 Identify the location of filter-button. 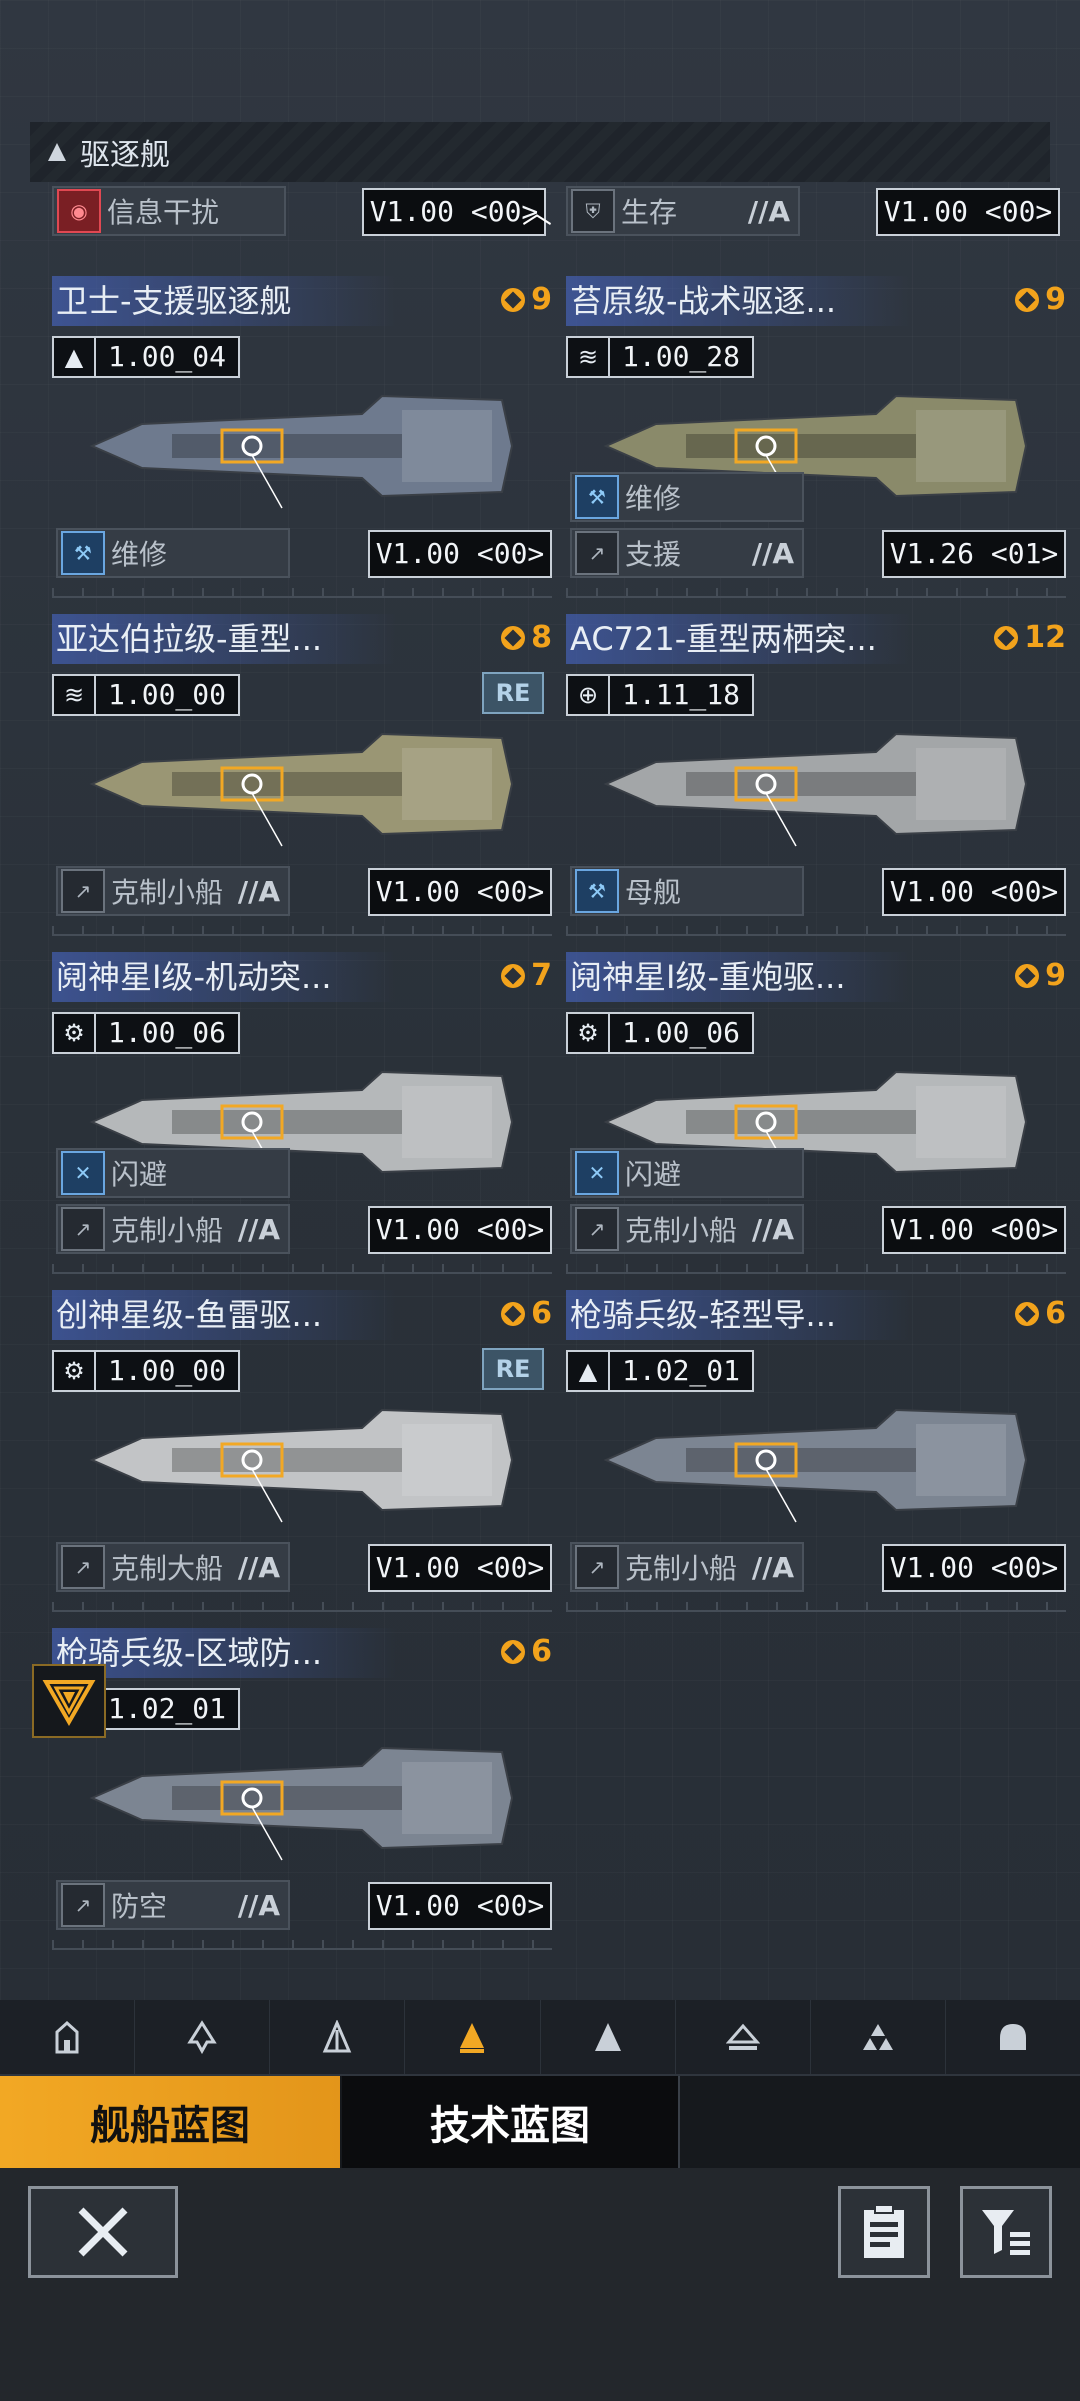
(1006, 2232).